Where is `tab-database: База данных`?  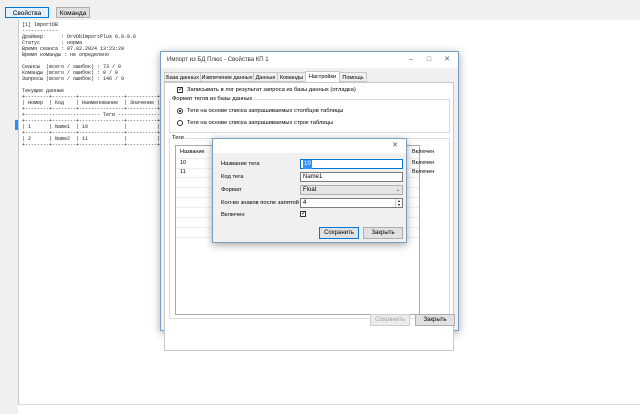 tab-database: База данных is located at coordinates (182, 77).